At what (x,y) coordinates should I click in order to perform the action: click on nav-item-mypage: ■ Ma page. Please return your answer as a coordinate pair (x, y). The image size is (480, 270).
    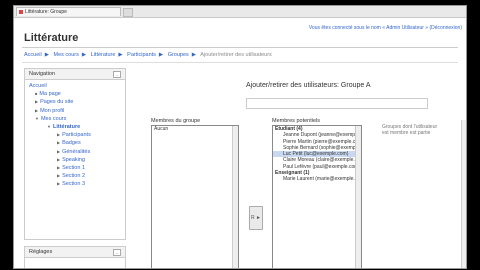
    Looking at the image, I should click on (77, 94).